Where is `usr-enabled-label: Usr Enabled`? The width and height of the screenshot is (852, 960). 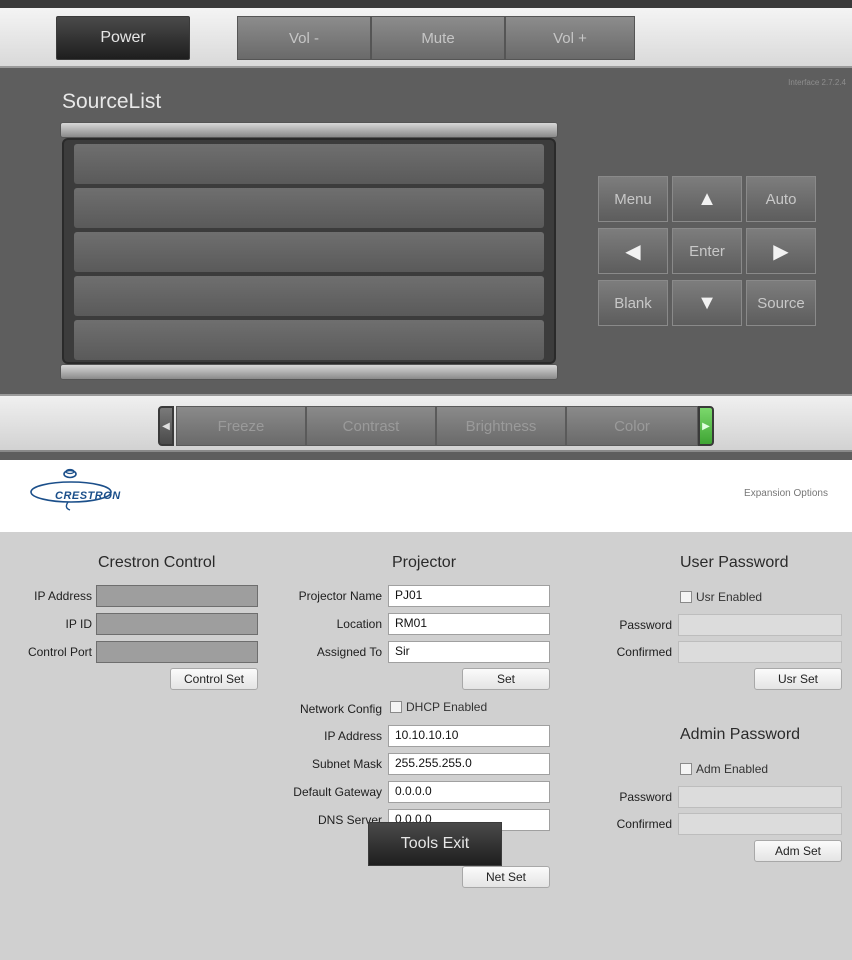 usr-enabled-label: Usr Enabled is located at coordinates (729, 597).